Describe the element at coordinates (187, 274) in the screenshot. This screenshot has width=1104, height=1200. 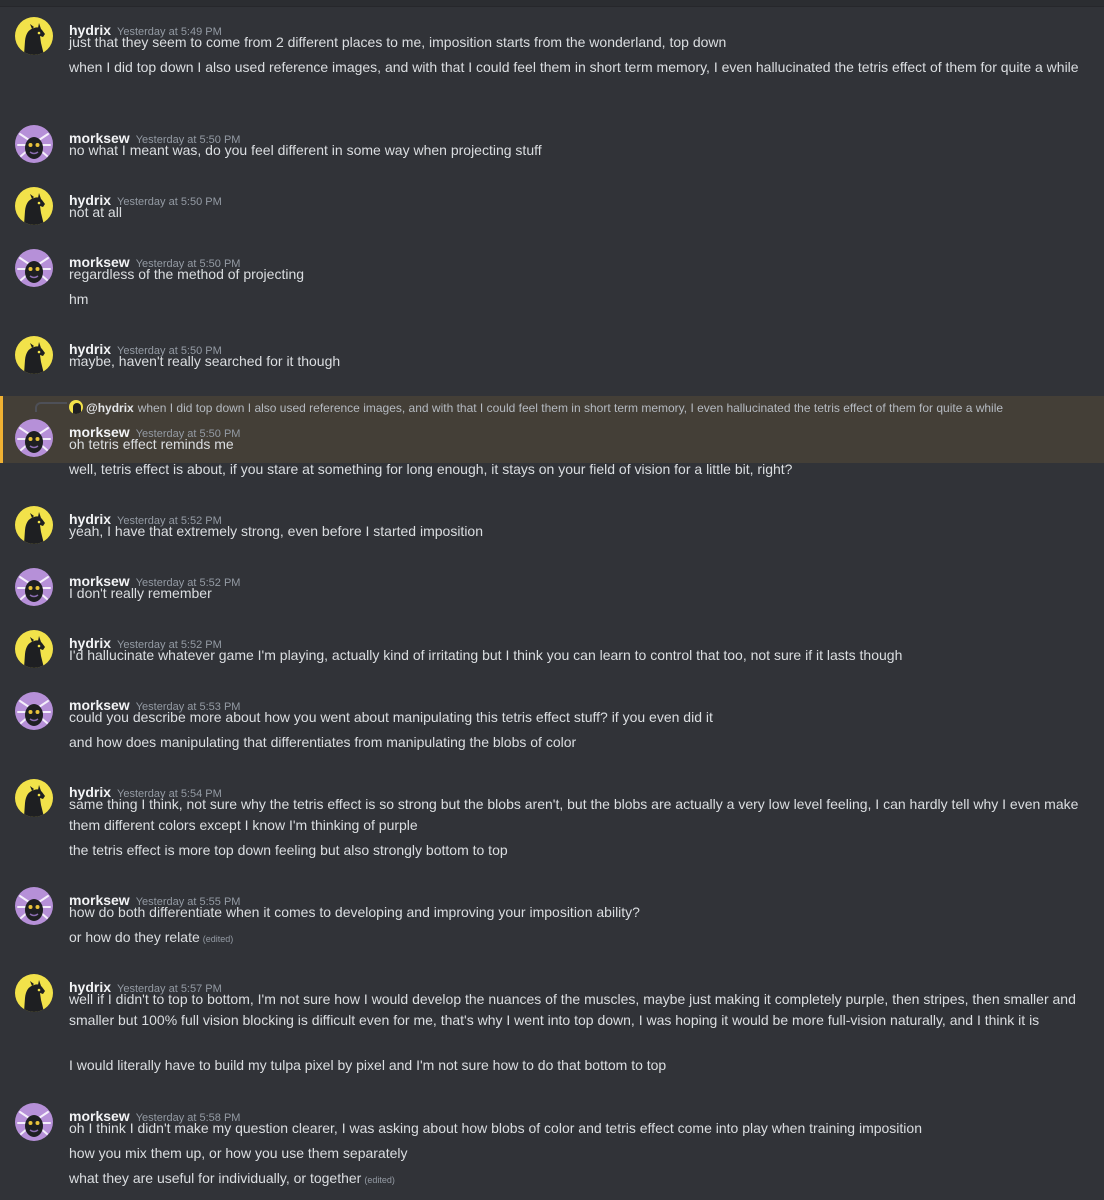
I see `message-text: regardless of the method of projecting` at that location.